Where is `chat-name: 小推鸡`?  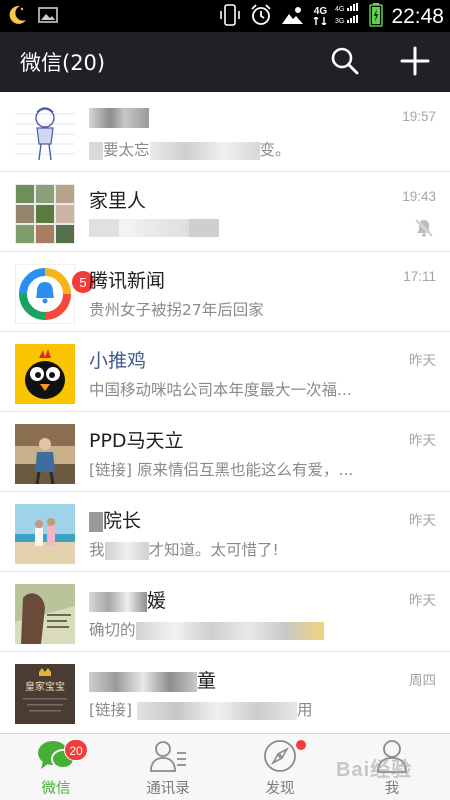
chat-name: 小推鸡 is located at coordinates (118, 361).